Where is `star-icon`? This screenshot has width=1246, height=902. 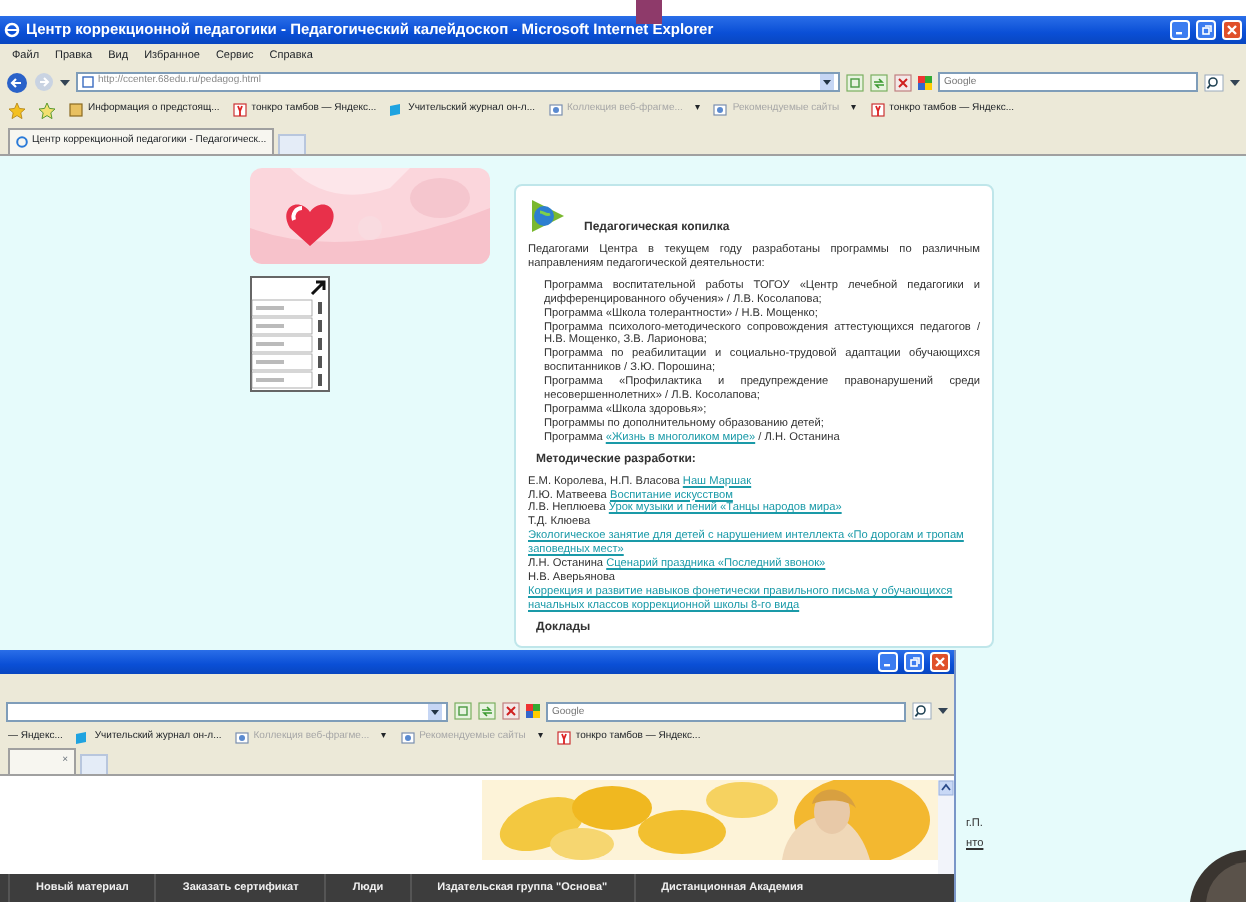 star-icon is located at coordinates (17, 110).